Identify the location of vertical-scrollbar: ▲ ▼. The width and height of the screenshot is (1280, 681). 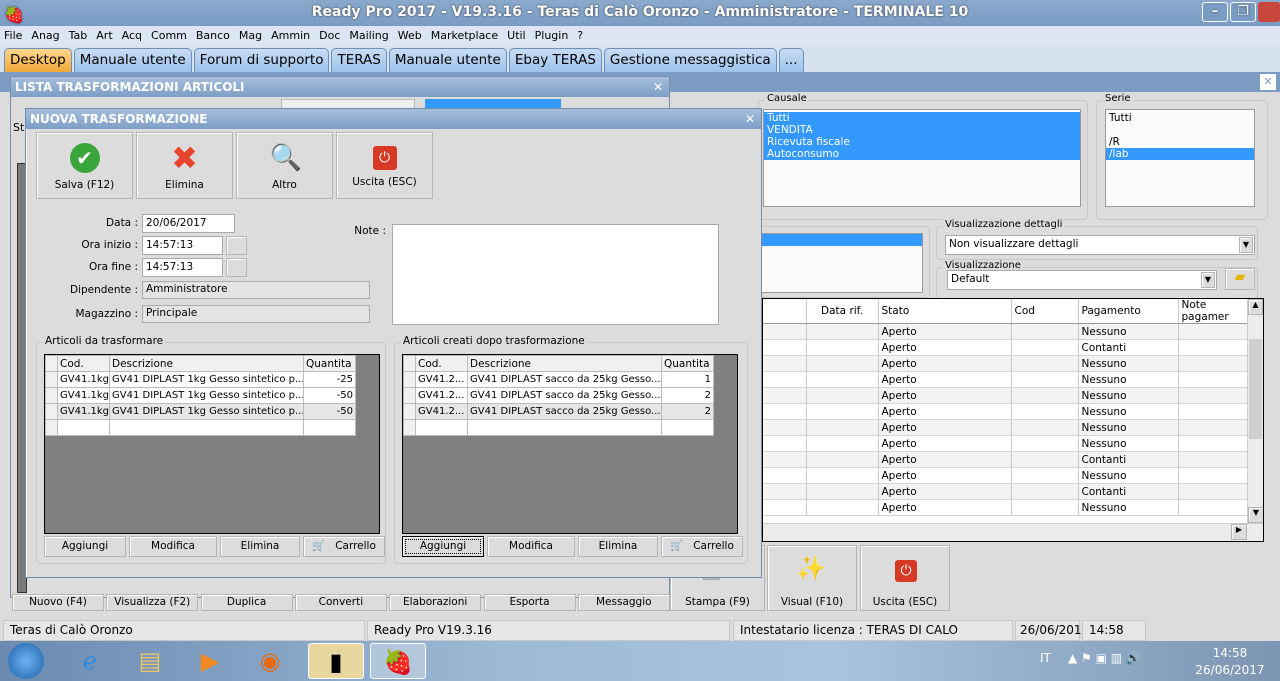
(1255, 411).